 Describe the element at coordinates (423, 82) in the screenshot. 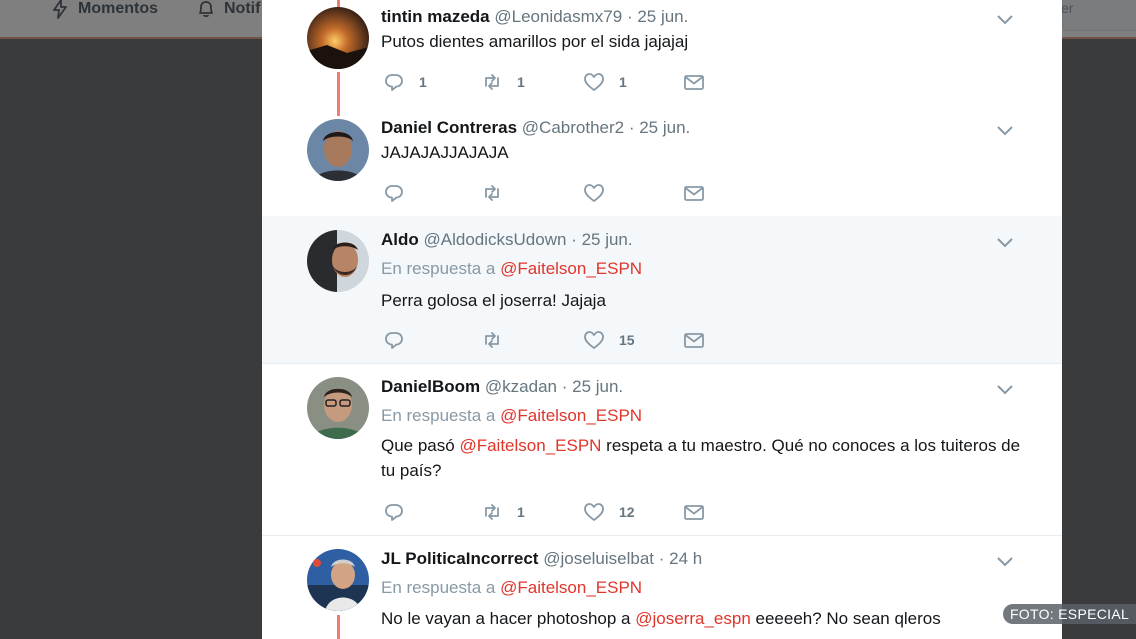

I see `reply-count: 1` at that location.